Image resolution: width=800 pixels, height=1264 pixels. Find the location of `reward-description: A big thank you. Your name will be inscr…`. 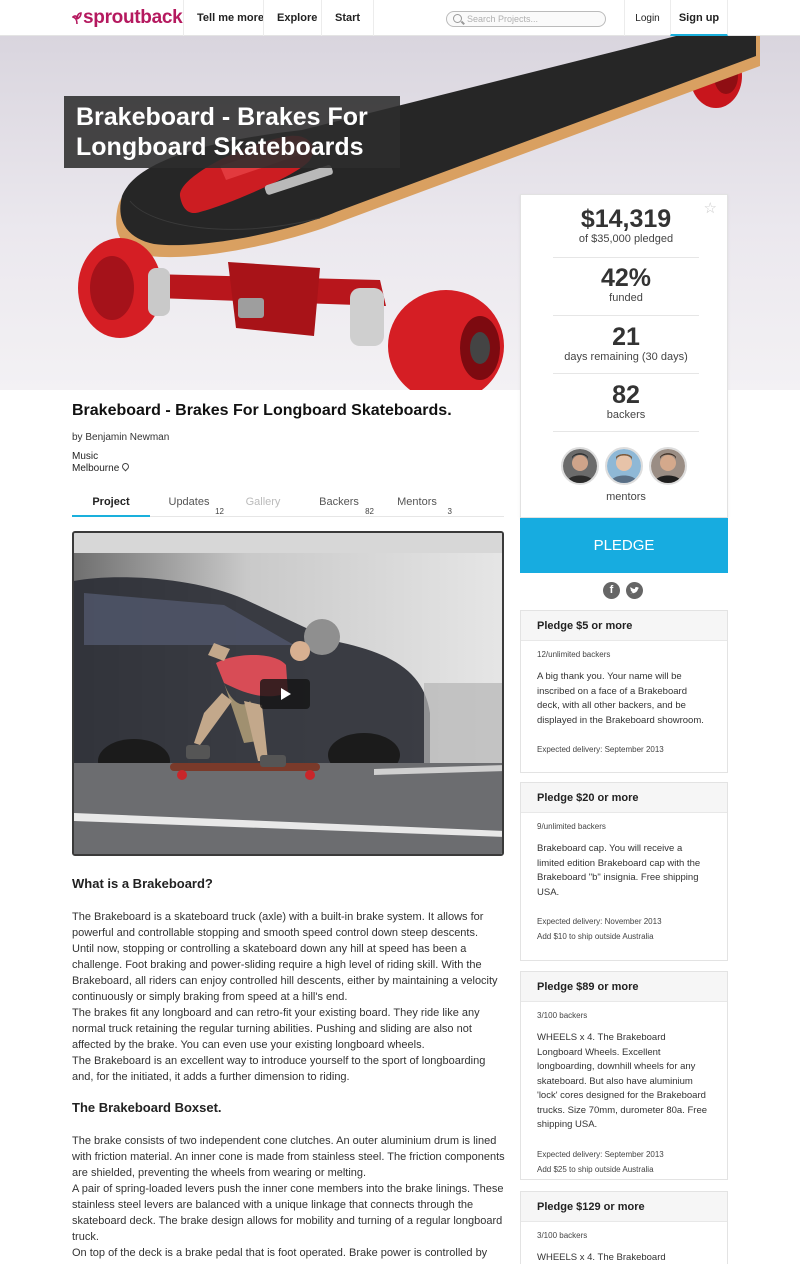

reward-description: A big thank you. Your name will be inscr… is located at coordinates (620, 698).